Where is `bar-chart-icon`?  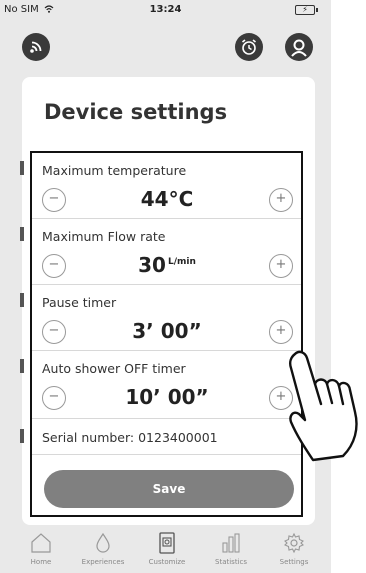
bar-chart-icon is located at coordinates (231, 543).